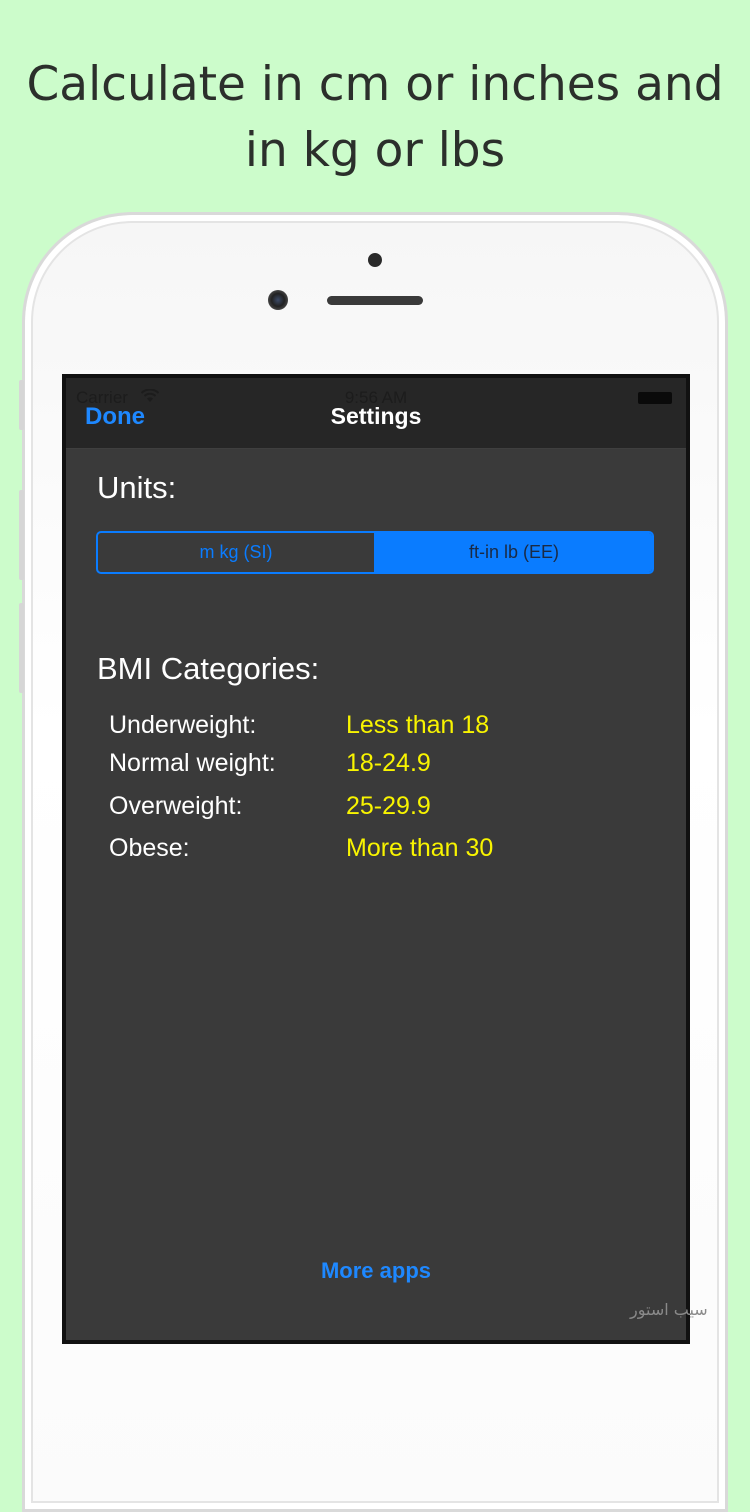  I want to click on bmi-category-range: More than 30, so click(420, 848).